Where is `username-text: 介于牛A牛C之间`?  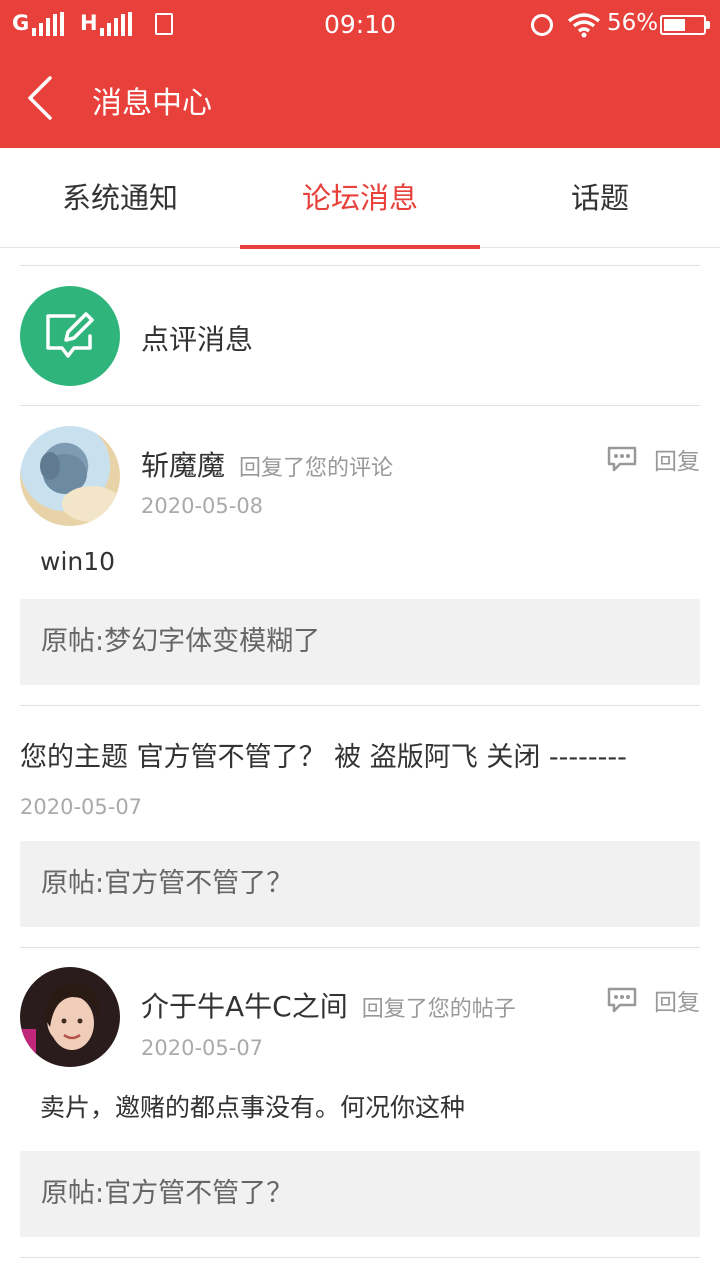
username-text: 介于牛A牛C之间 is located at coordinates (244, 1006).